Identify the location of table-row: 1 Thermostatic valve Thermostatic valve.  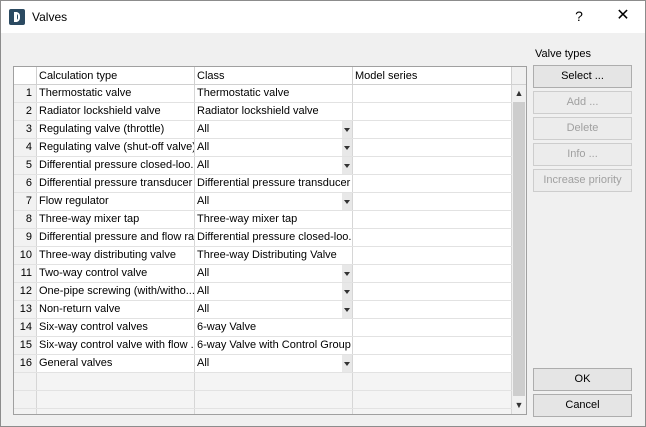
(263, 94).